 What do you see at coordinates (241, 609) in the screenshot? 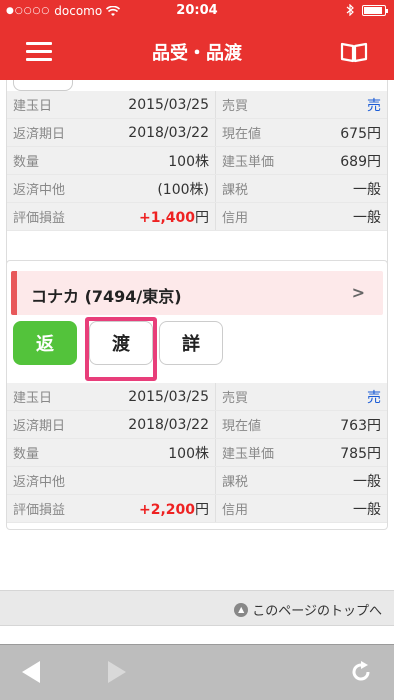
I see `arrow-up-icon: ▲` at bounding box center [241, 609].